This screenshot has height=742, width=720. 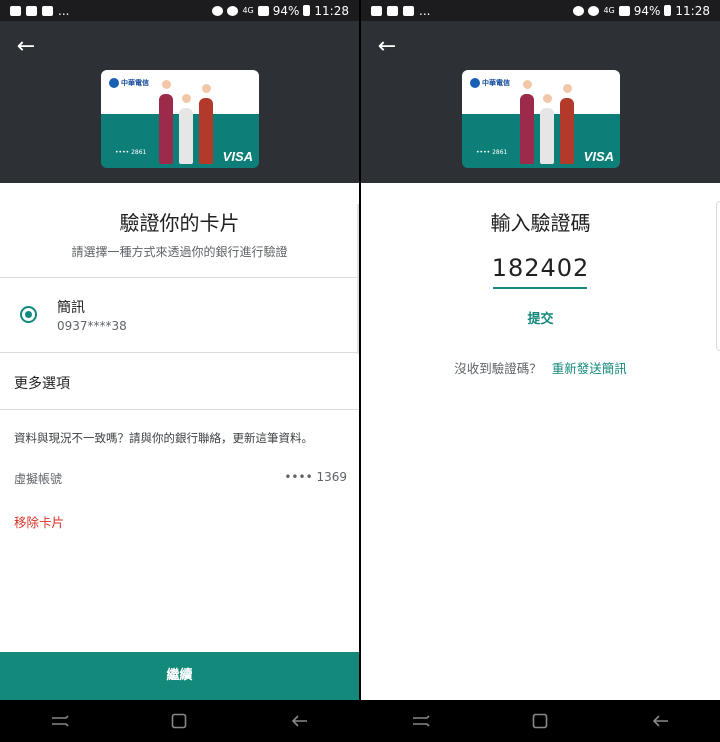 What do you see at coordinates (498, 368) in the screenshot?
I see `not-received-text: 沒收到驗證碼？` at bounding box center [498, 368].